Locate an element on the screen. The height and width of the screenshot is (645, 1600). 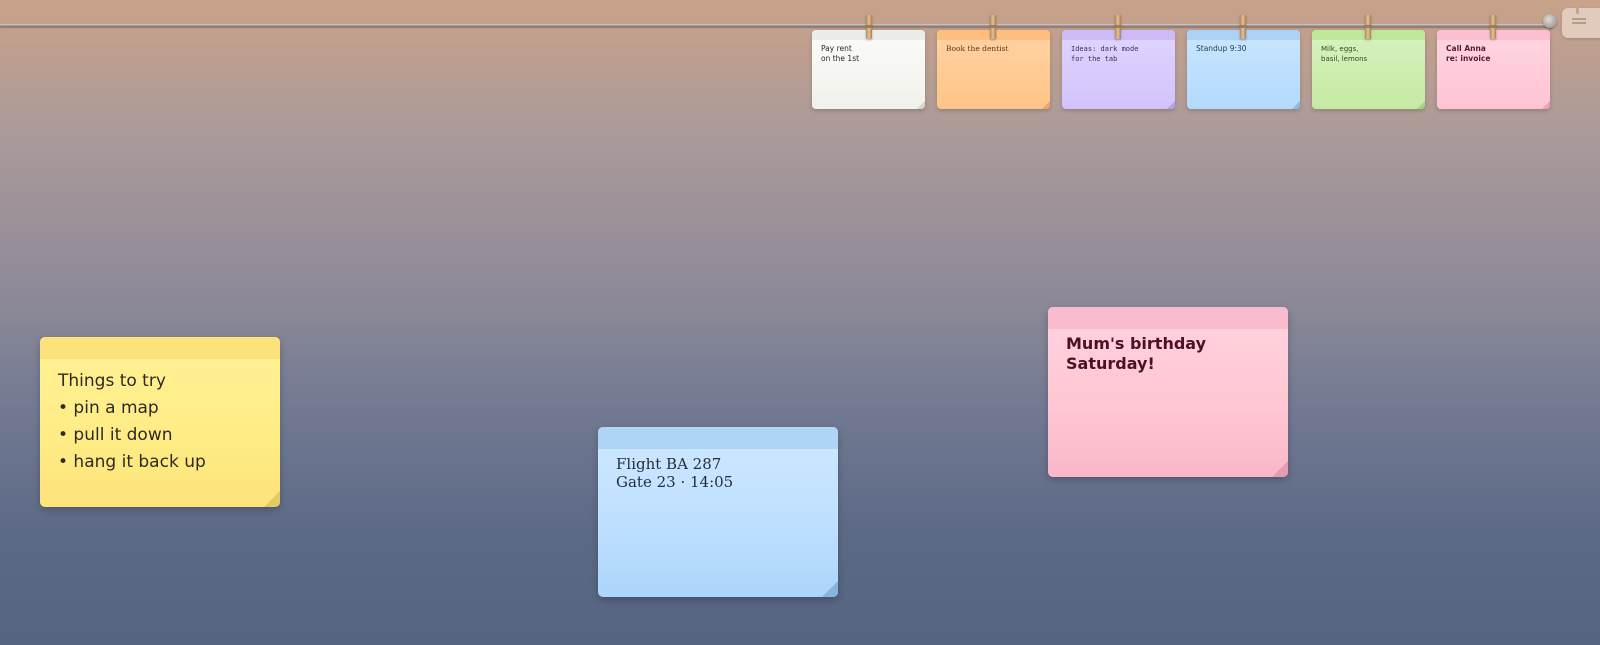
note-tray-icon is located at coordinates (1581, 20).